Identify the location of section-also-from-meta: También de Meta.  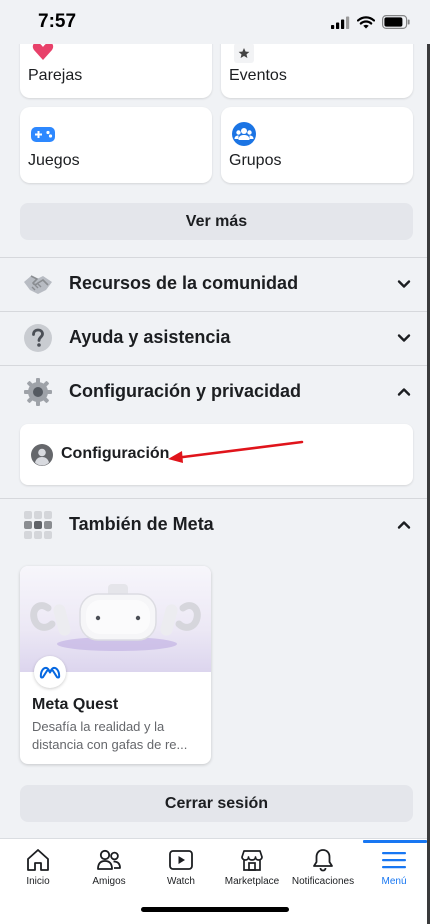
(215, 525).